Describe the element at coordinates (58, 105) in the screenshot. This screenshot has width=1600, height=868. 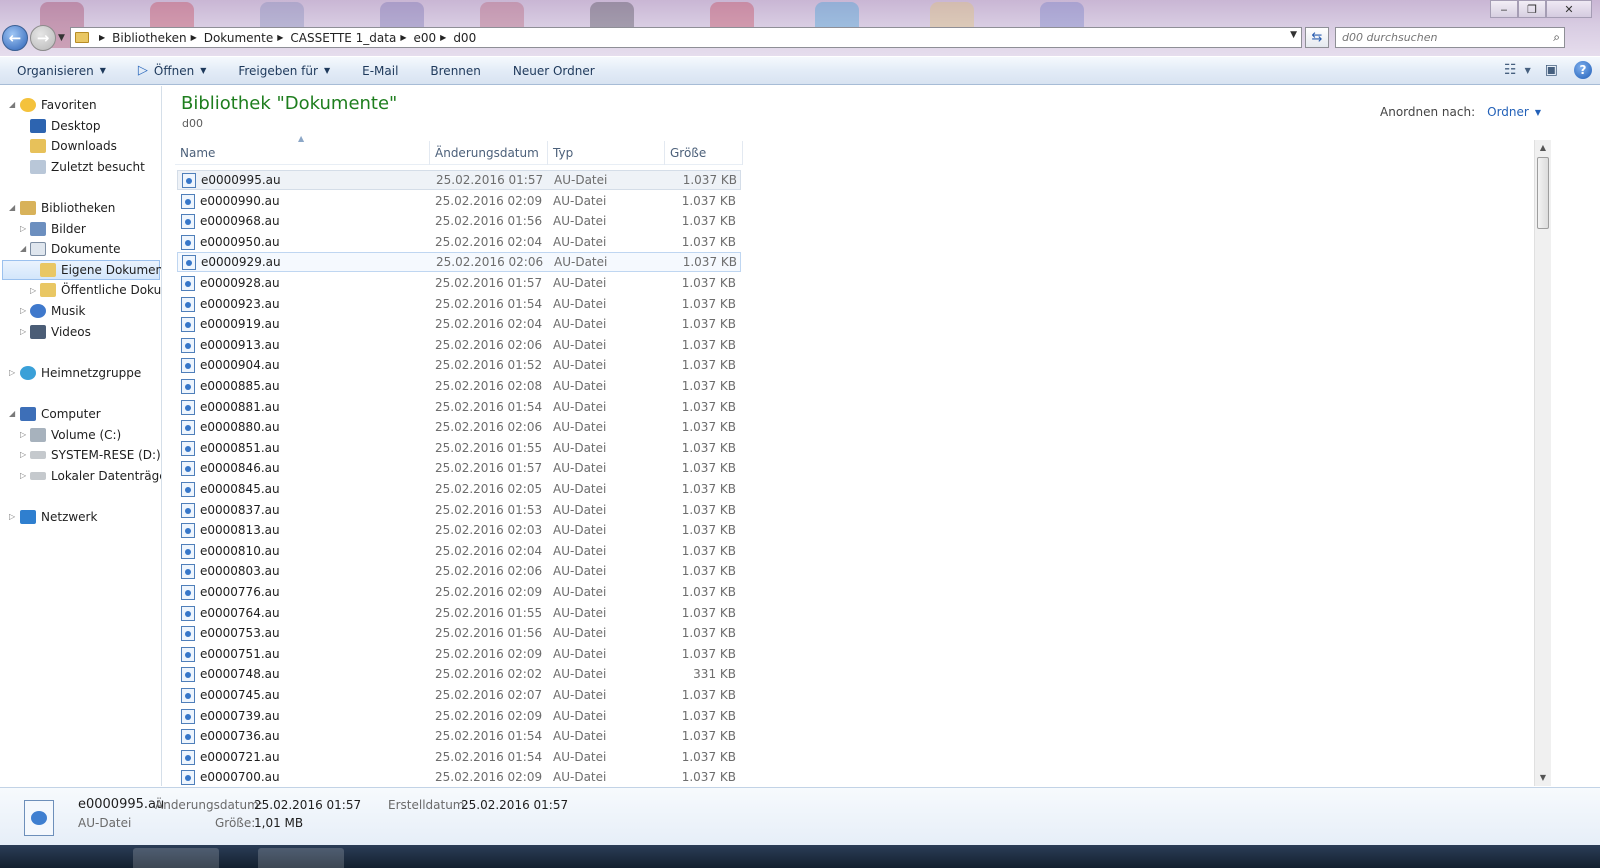
I see `nav-item-favorites: Favoriten` at that location.